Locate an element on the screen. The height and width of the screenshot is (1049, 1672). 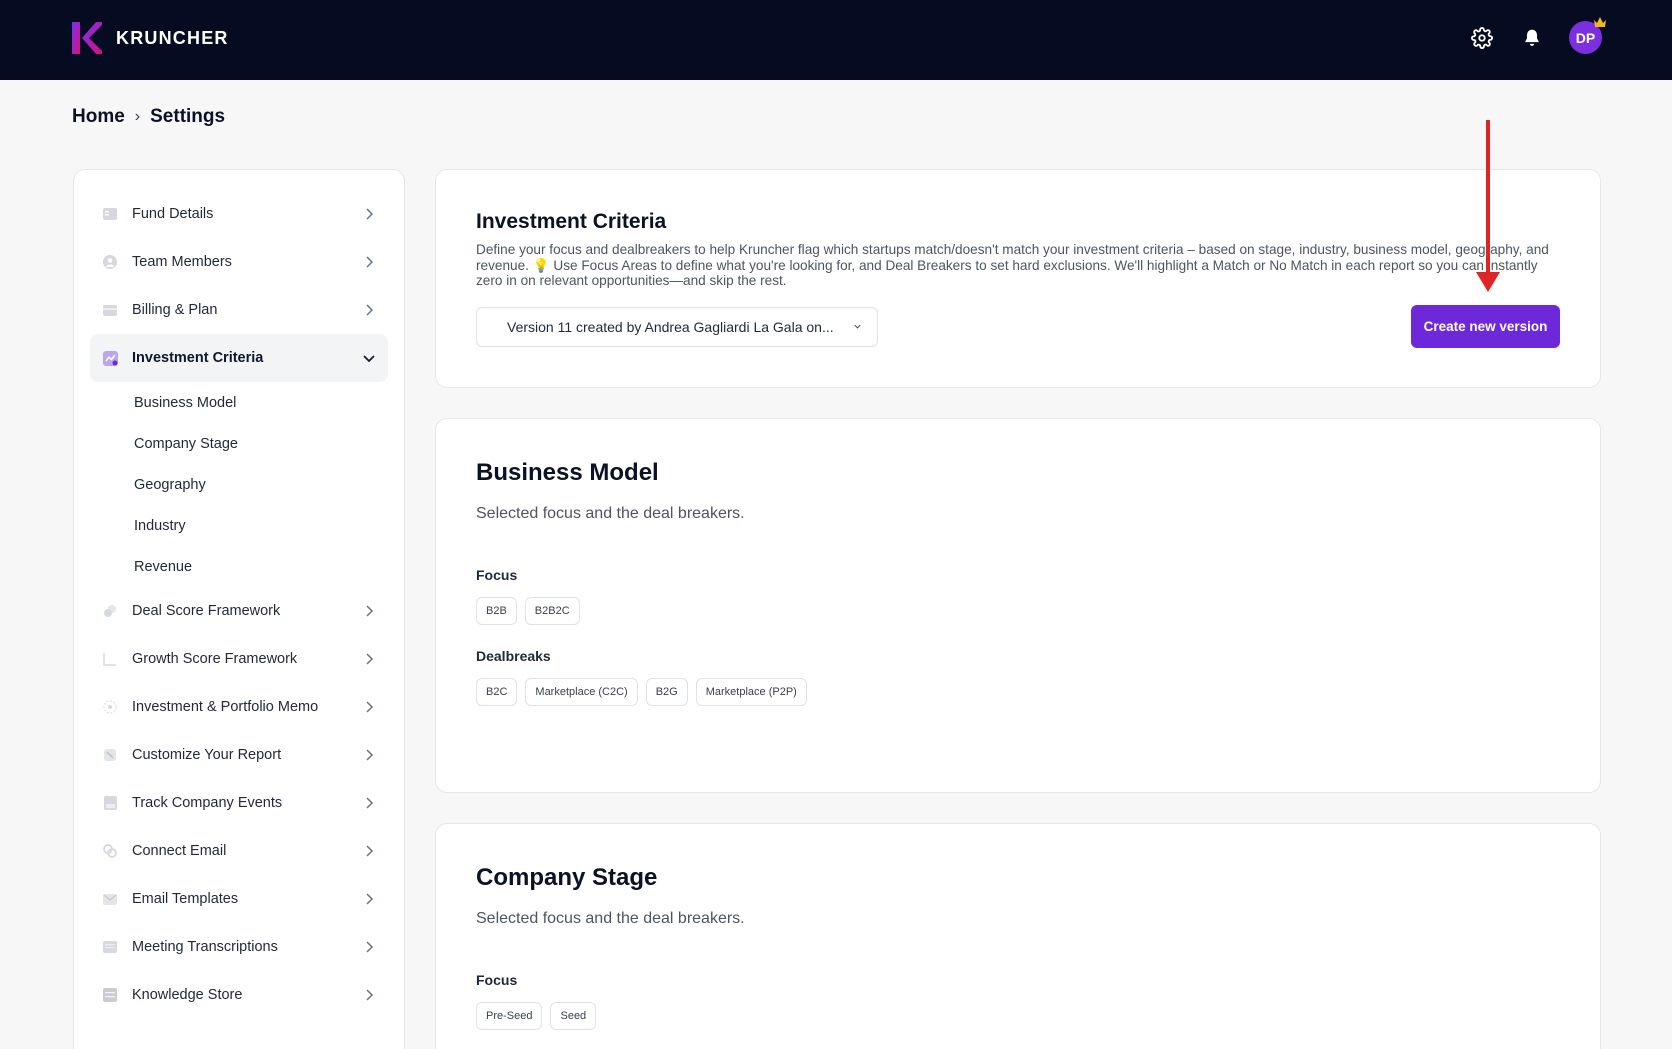
sidebar-item-label: Investment Criteria is located at coordinates (198, 358).